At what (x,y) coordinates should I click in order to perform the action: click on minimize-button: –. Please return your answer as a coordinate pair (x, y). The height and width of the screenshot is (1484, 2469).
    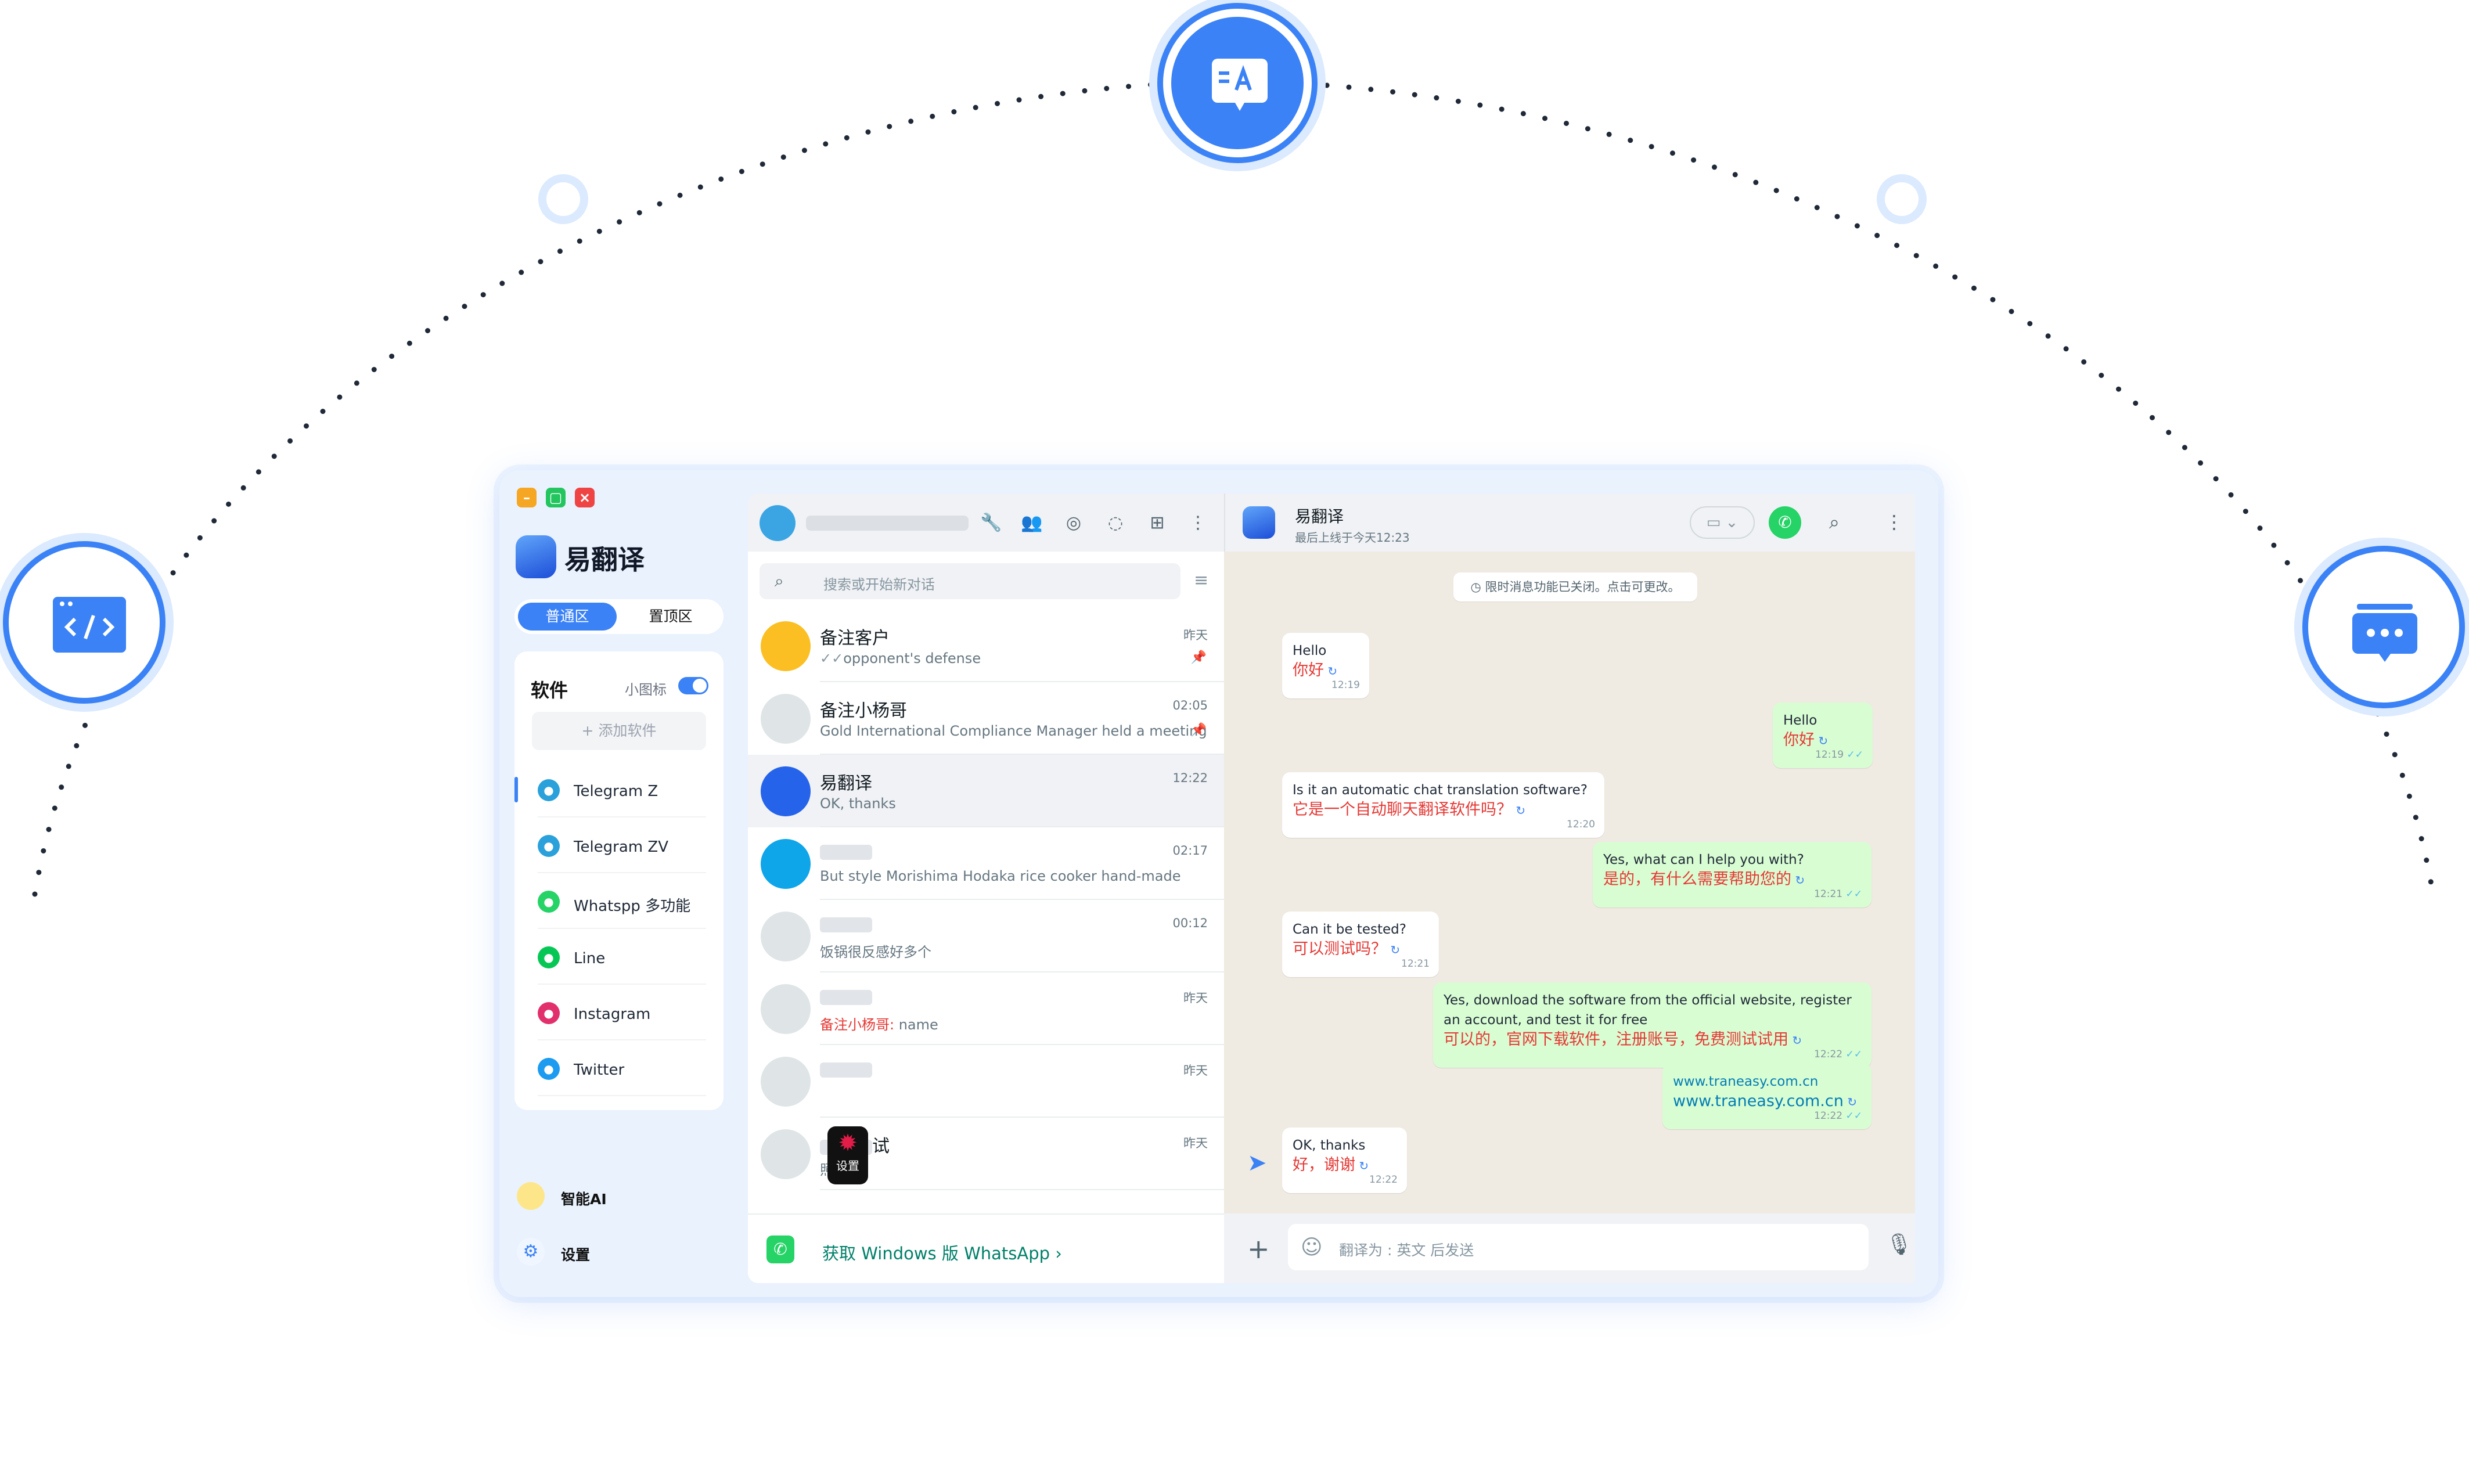
    Looking at the image, I should click on (527, 497).